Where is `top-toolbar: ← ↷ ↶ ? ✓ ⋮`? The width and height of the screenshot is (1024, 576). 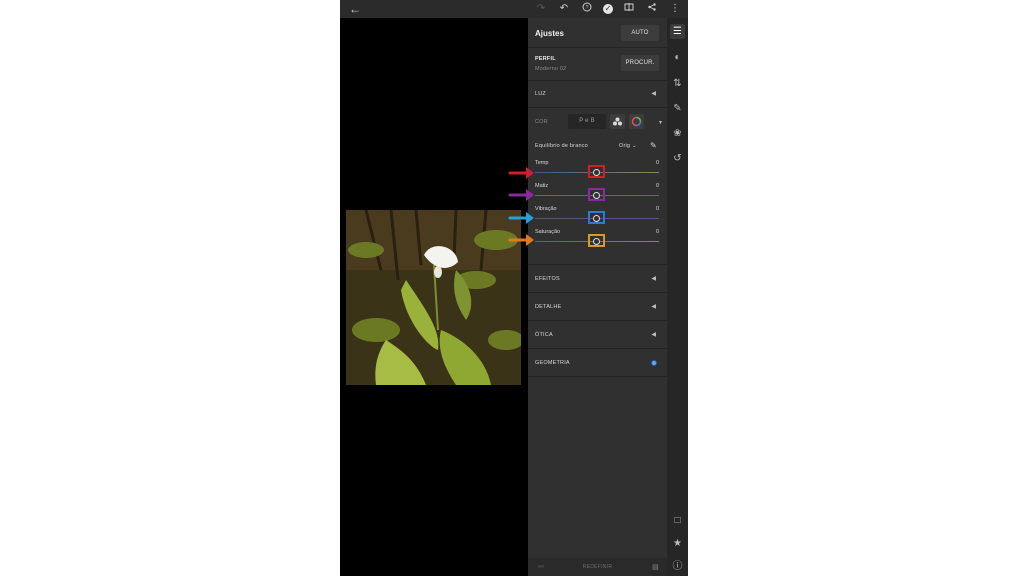
top-toolbar: ← ↷ ↶ ? ✓ ⋮ is located at coordinates (514, 9).